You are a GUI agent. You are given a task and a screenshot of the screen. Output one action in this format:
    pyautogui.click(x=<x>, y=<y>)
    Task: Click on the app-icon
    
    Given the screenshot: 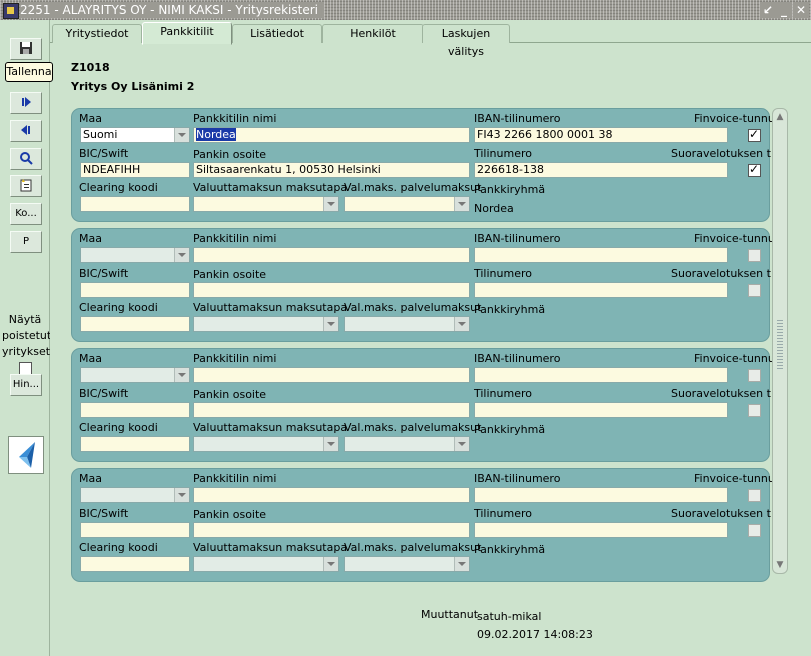 What is the action you would take?
    pyautogui.click(x=11, y=11)
    